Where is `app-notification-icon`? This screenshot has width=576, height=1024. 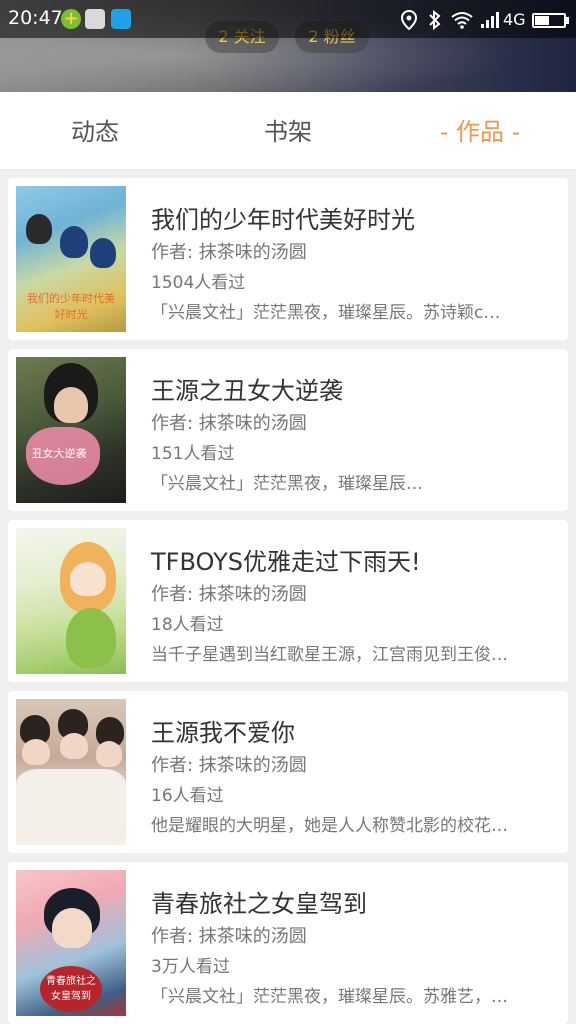 app-notification-icon is located at coordinates (95, 19).